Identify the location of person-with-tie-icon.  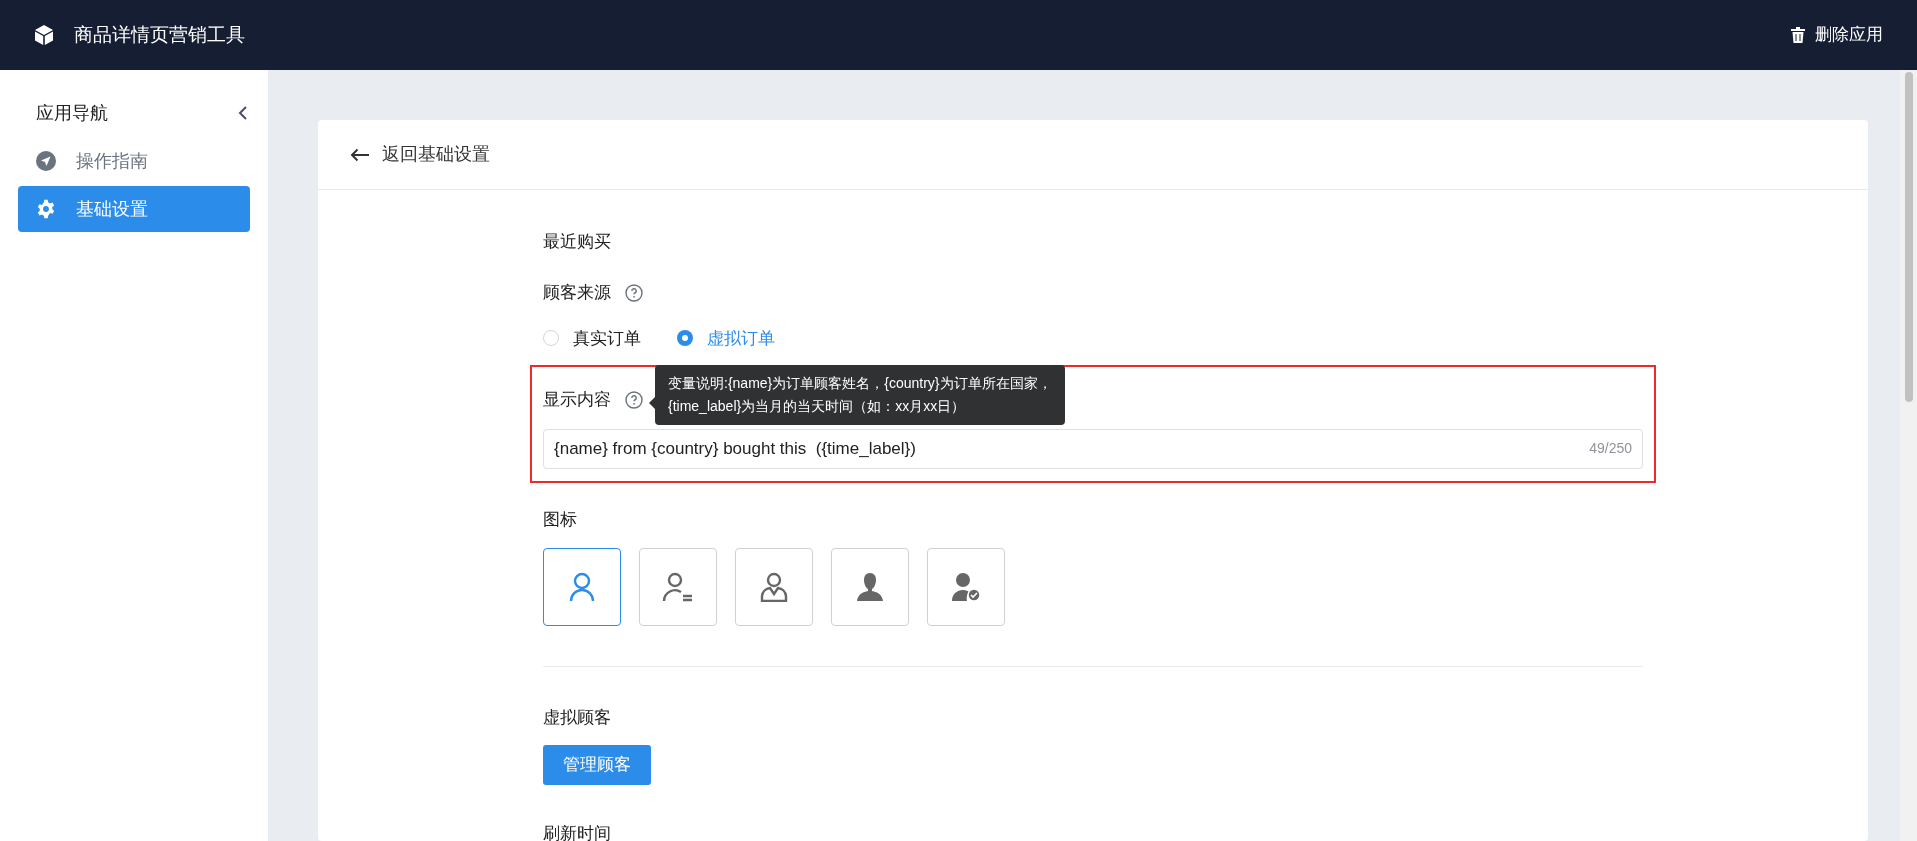
(774, 587).